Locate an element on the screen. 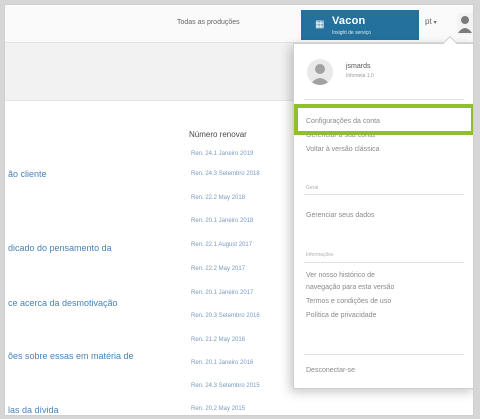 This screenshot has width=480, height=419. menu-item-manage-data: Gerenciar seus dados is located at coordinates (340, 215).